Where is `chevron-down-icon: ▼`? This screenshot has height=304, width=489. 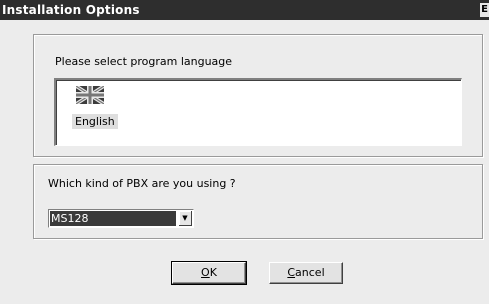 chevron-down-icon: ▼ is located at coordinates (185, 218).